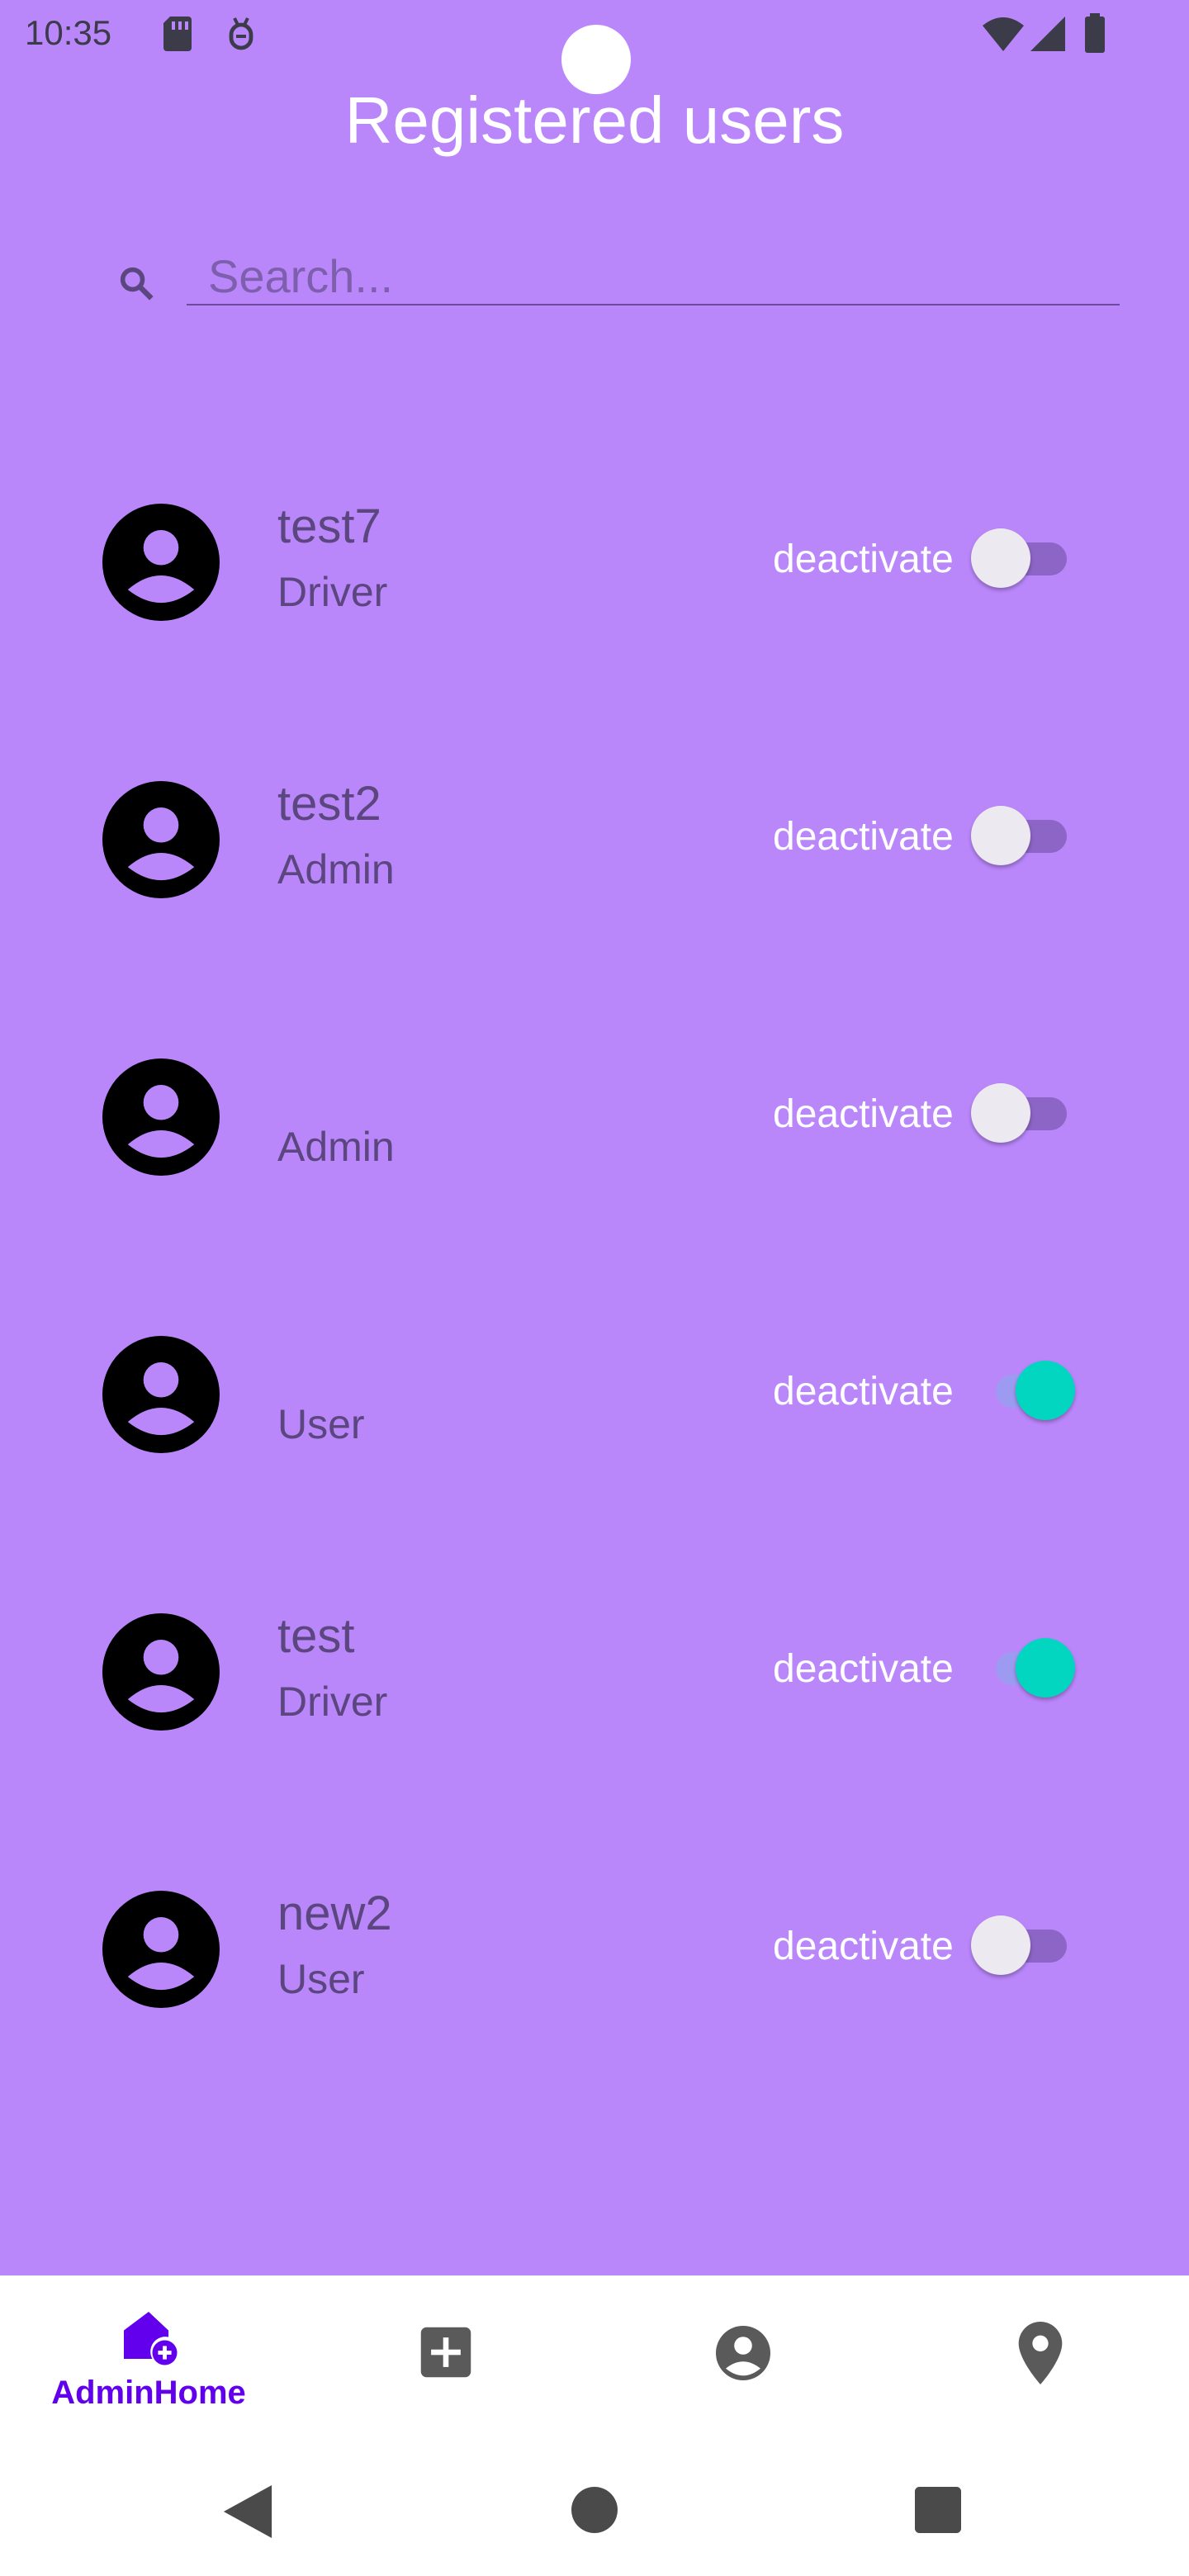 This screenshot has width=1189, height=2576. Describe the element at coordinates (178, 36) in the screenshot. I see `sd-card-icon` at that location.